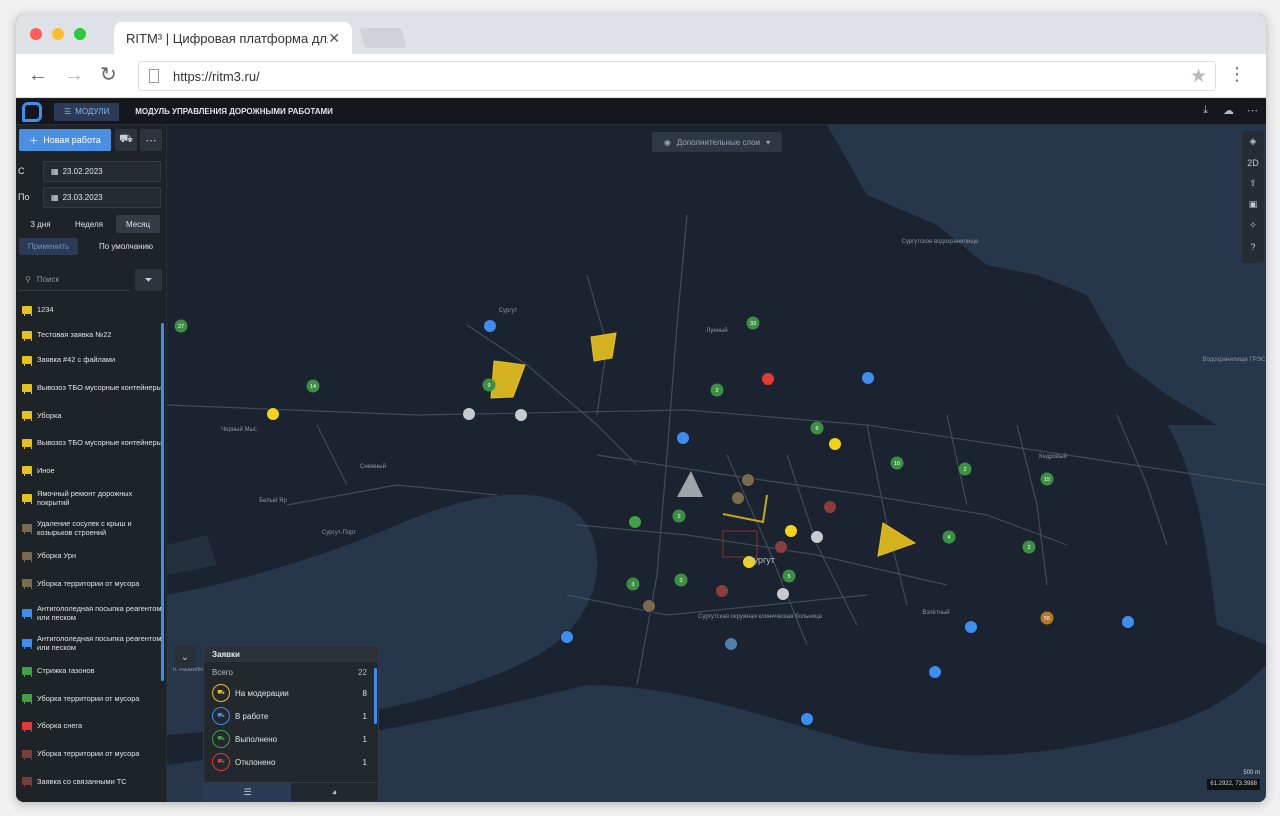 The height and width of the screenshot is (816, 1280). What do you see at coordinates (489, 385) in the screenshot?
I see `cluster-marker: 9` at bounding box center [489, 385].